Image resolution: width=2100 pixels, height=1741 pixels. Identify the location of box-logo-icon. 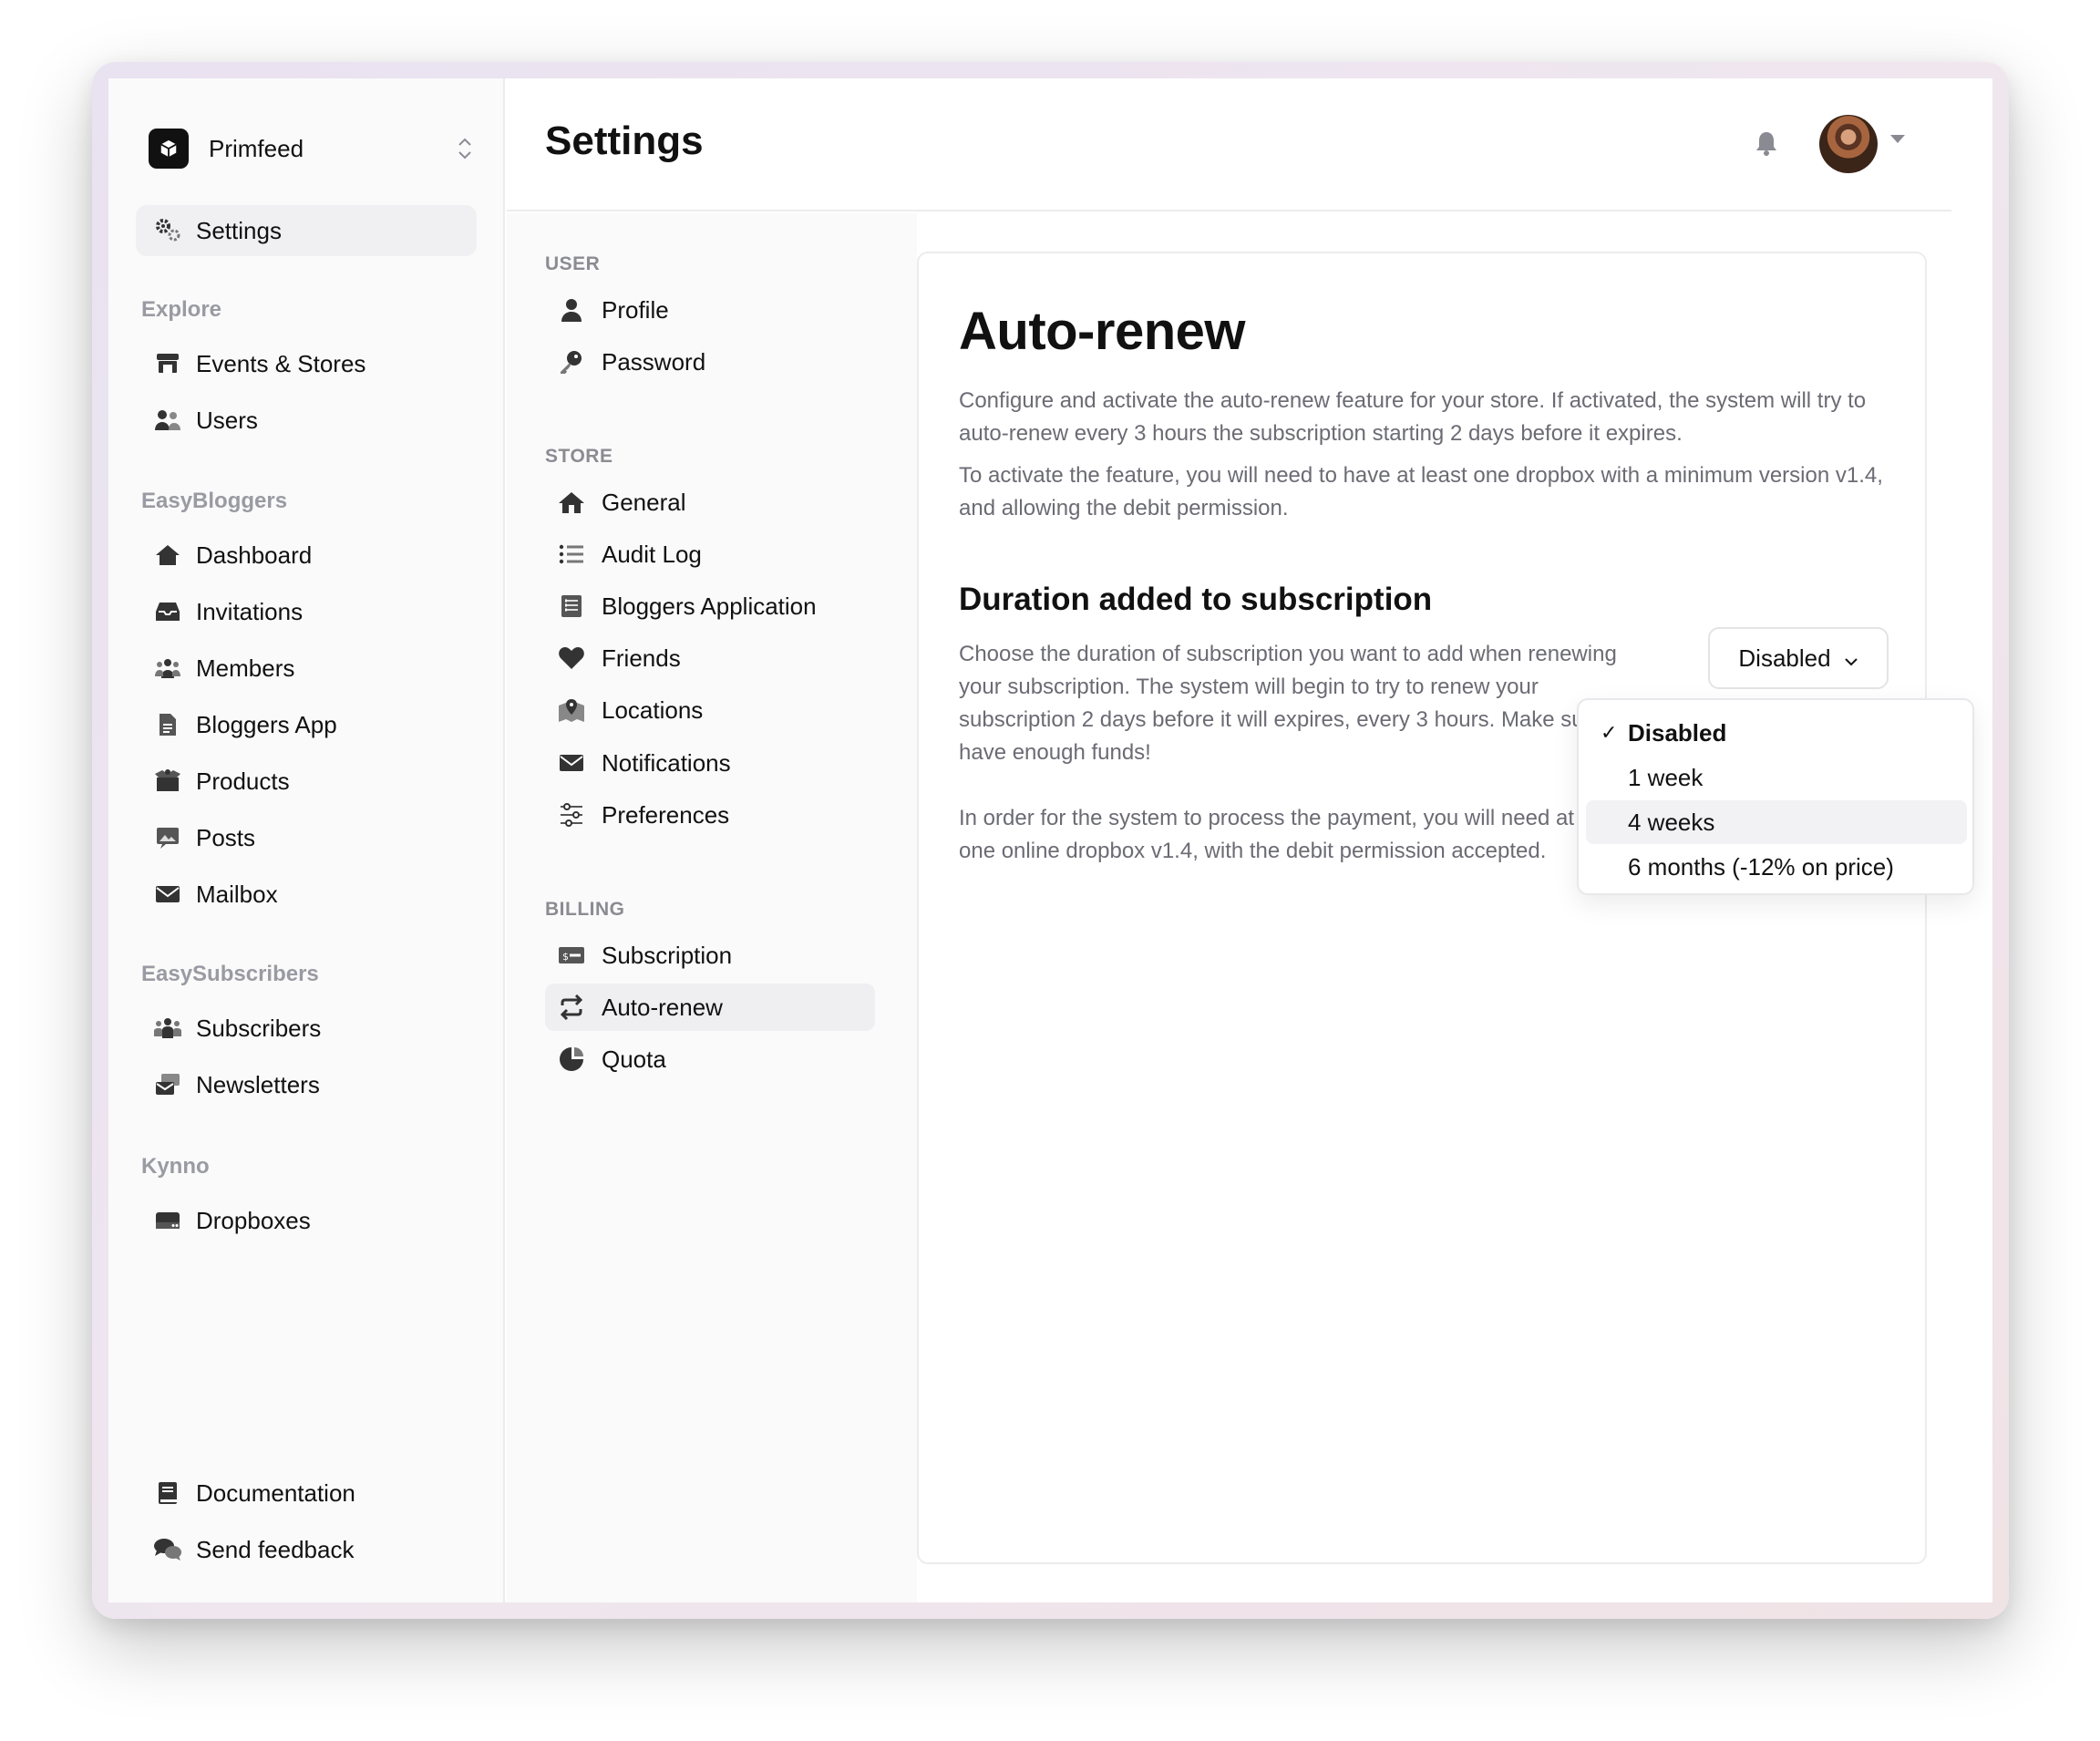
(169, 149).